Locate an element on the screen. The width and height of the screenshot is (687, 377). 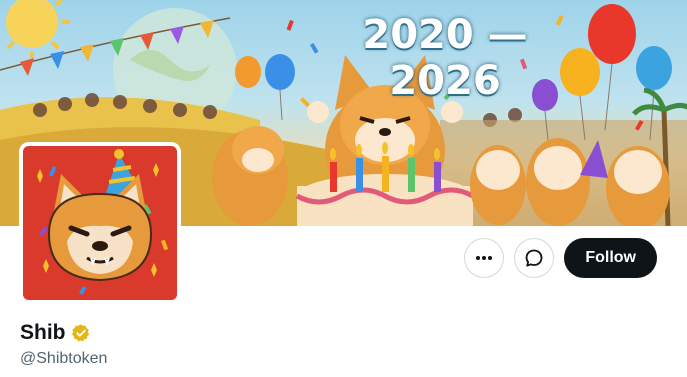
profile-name-row: Shib is located at coordinates (55, 333).